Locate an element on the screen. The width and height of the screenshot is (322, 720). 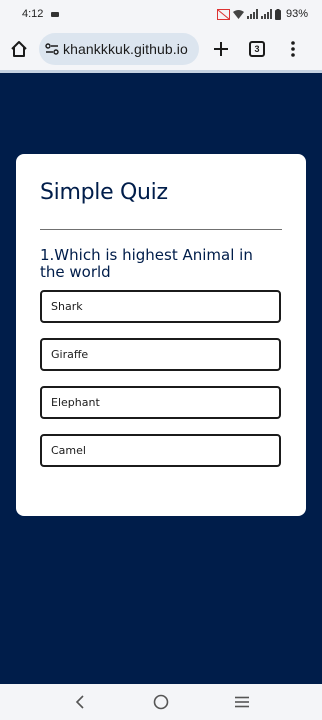
answer-button-elephant: Elephant is located at coordinates (160, 402).